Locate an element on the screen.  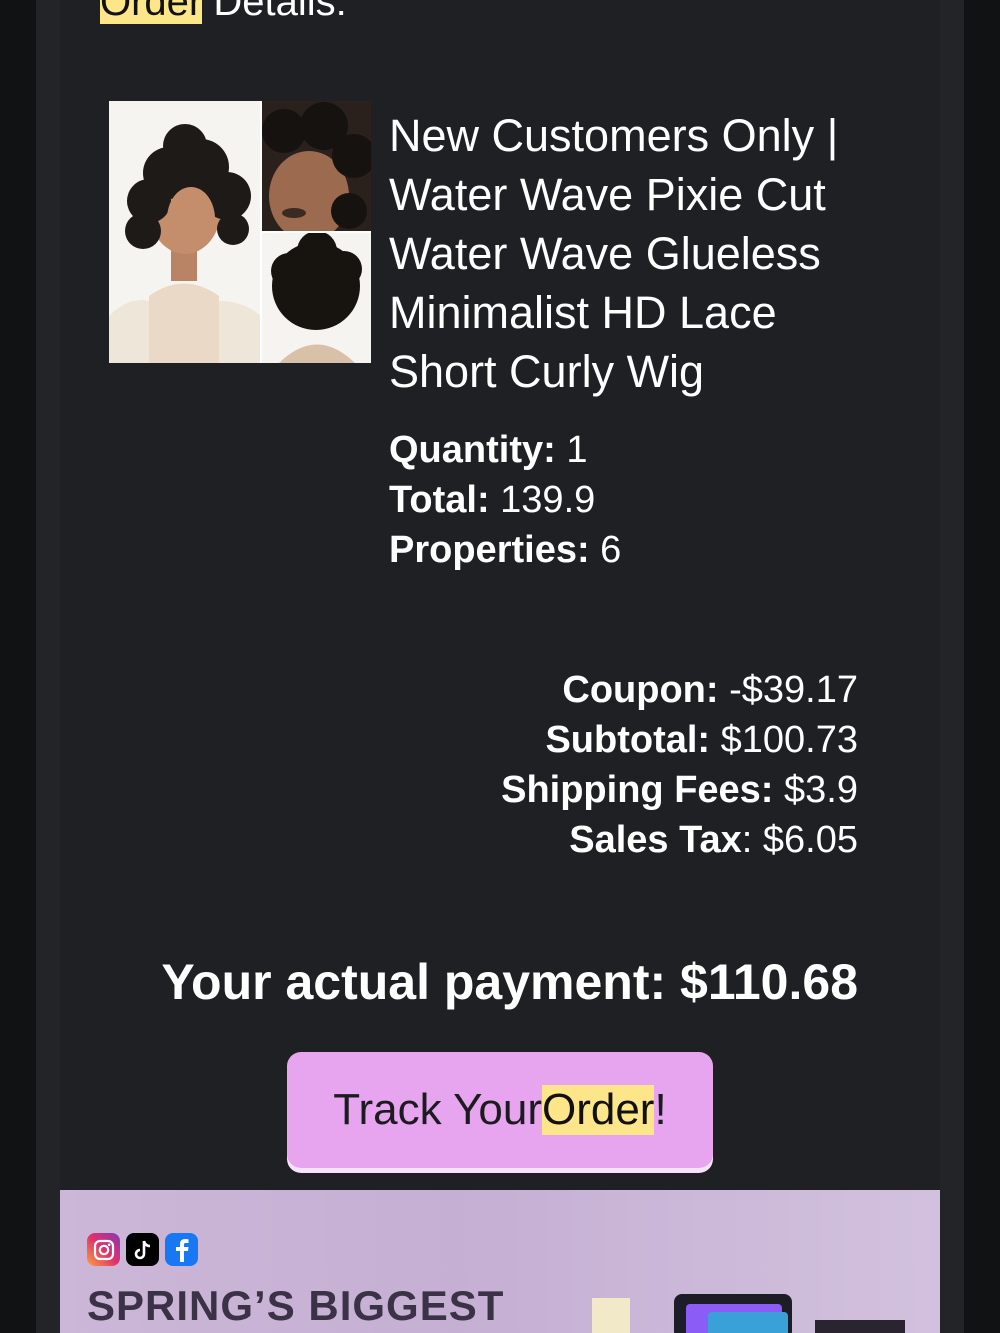
subtotal-value: $100.73 is located at coordinates (784, 740).